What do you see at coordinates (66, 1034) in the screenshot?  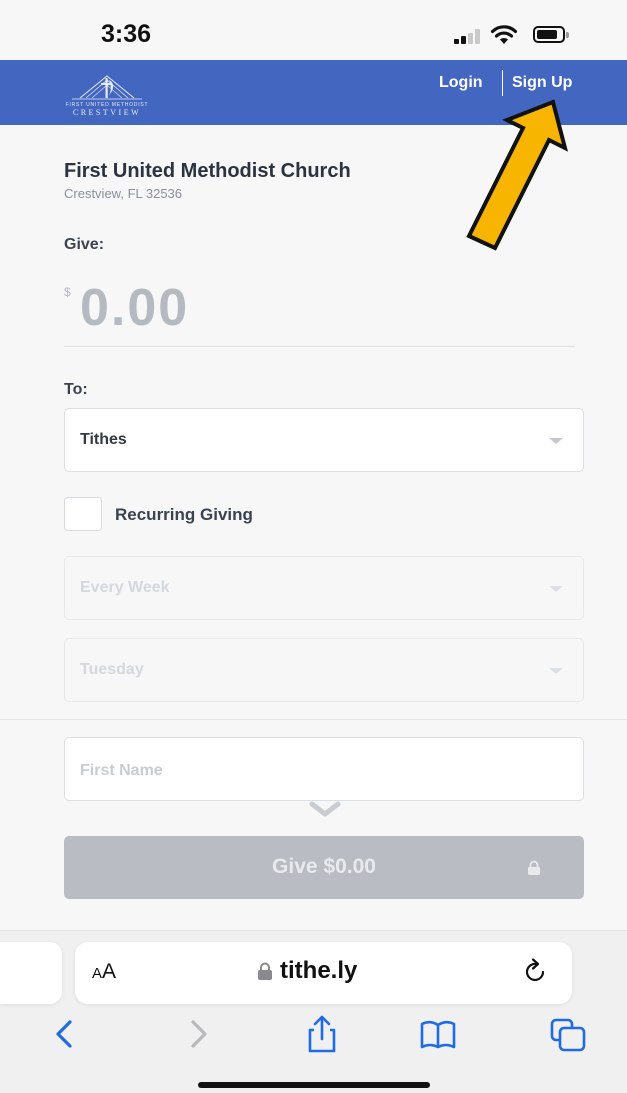 I see `back-icon` at bounding box center [66, 1034].